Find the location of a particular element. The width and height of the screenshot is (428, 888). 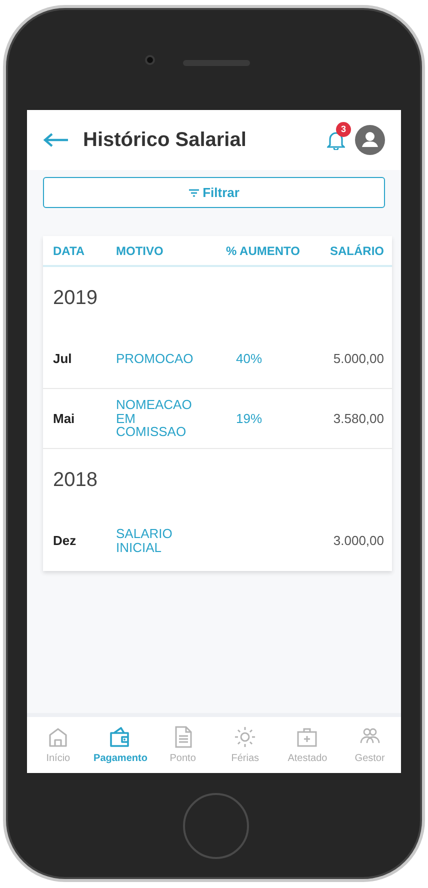

nav-tab: Gestor is located at coordinates (369, 745).